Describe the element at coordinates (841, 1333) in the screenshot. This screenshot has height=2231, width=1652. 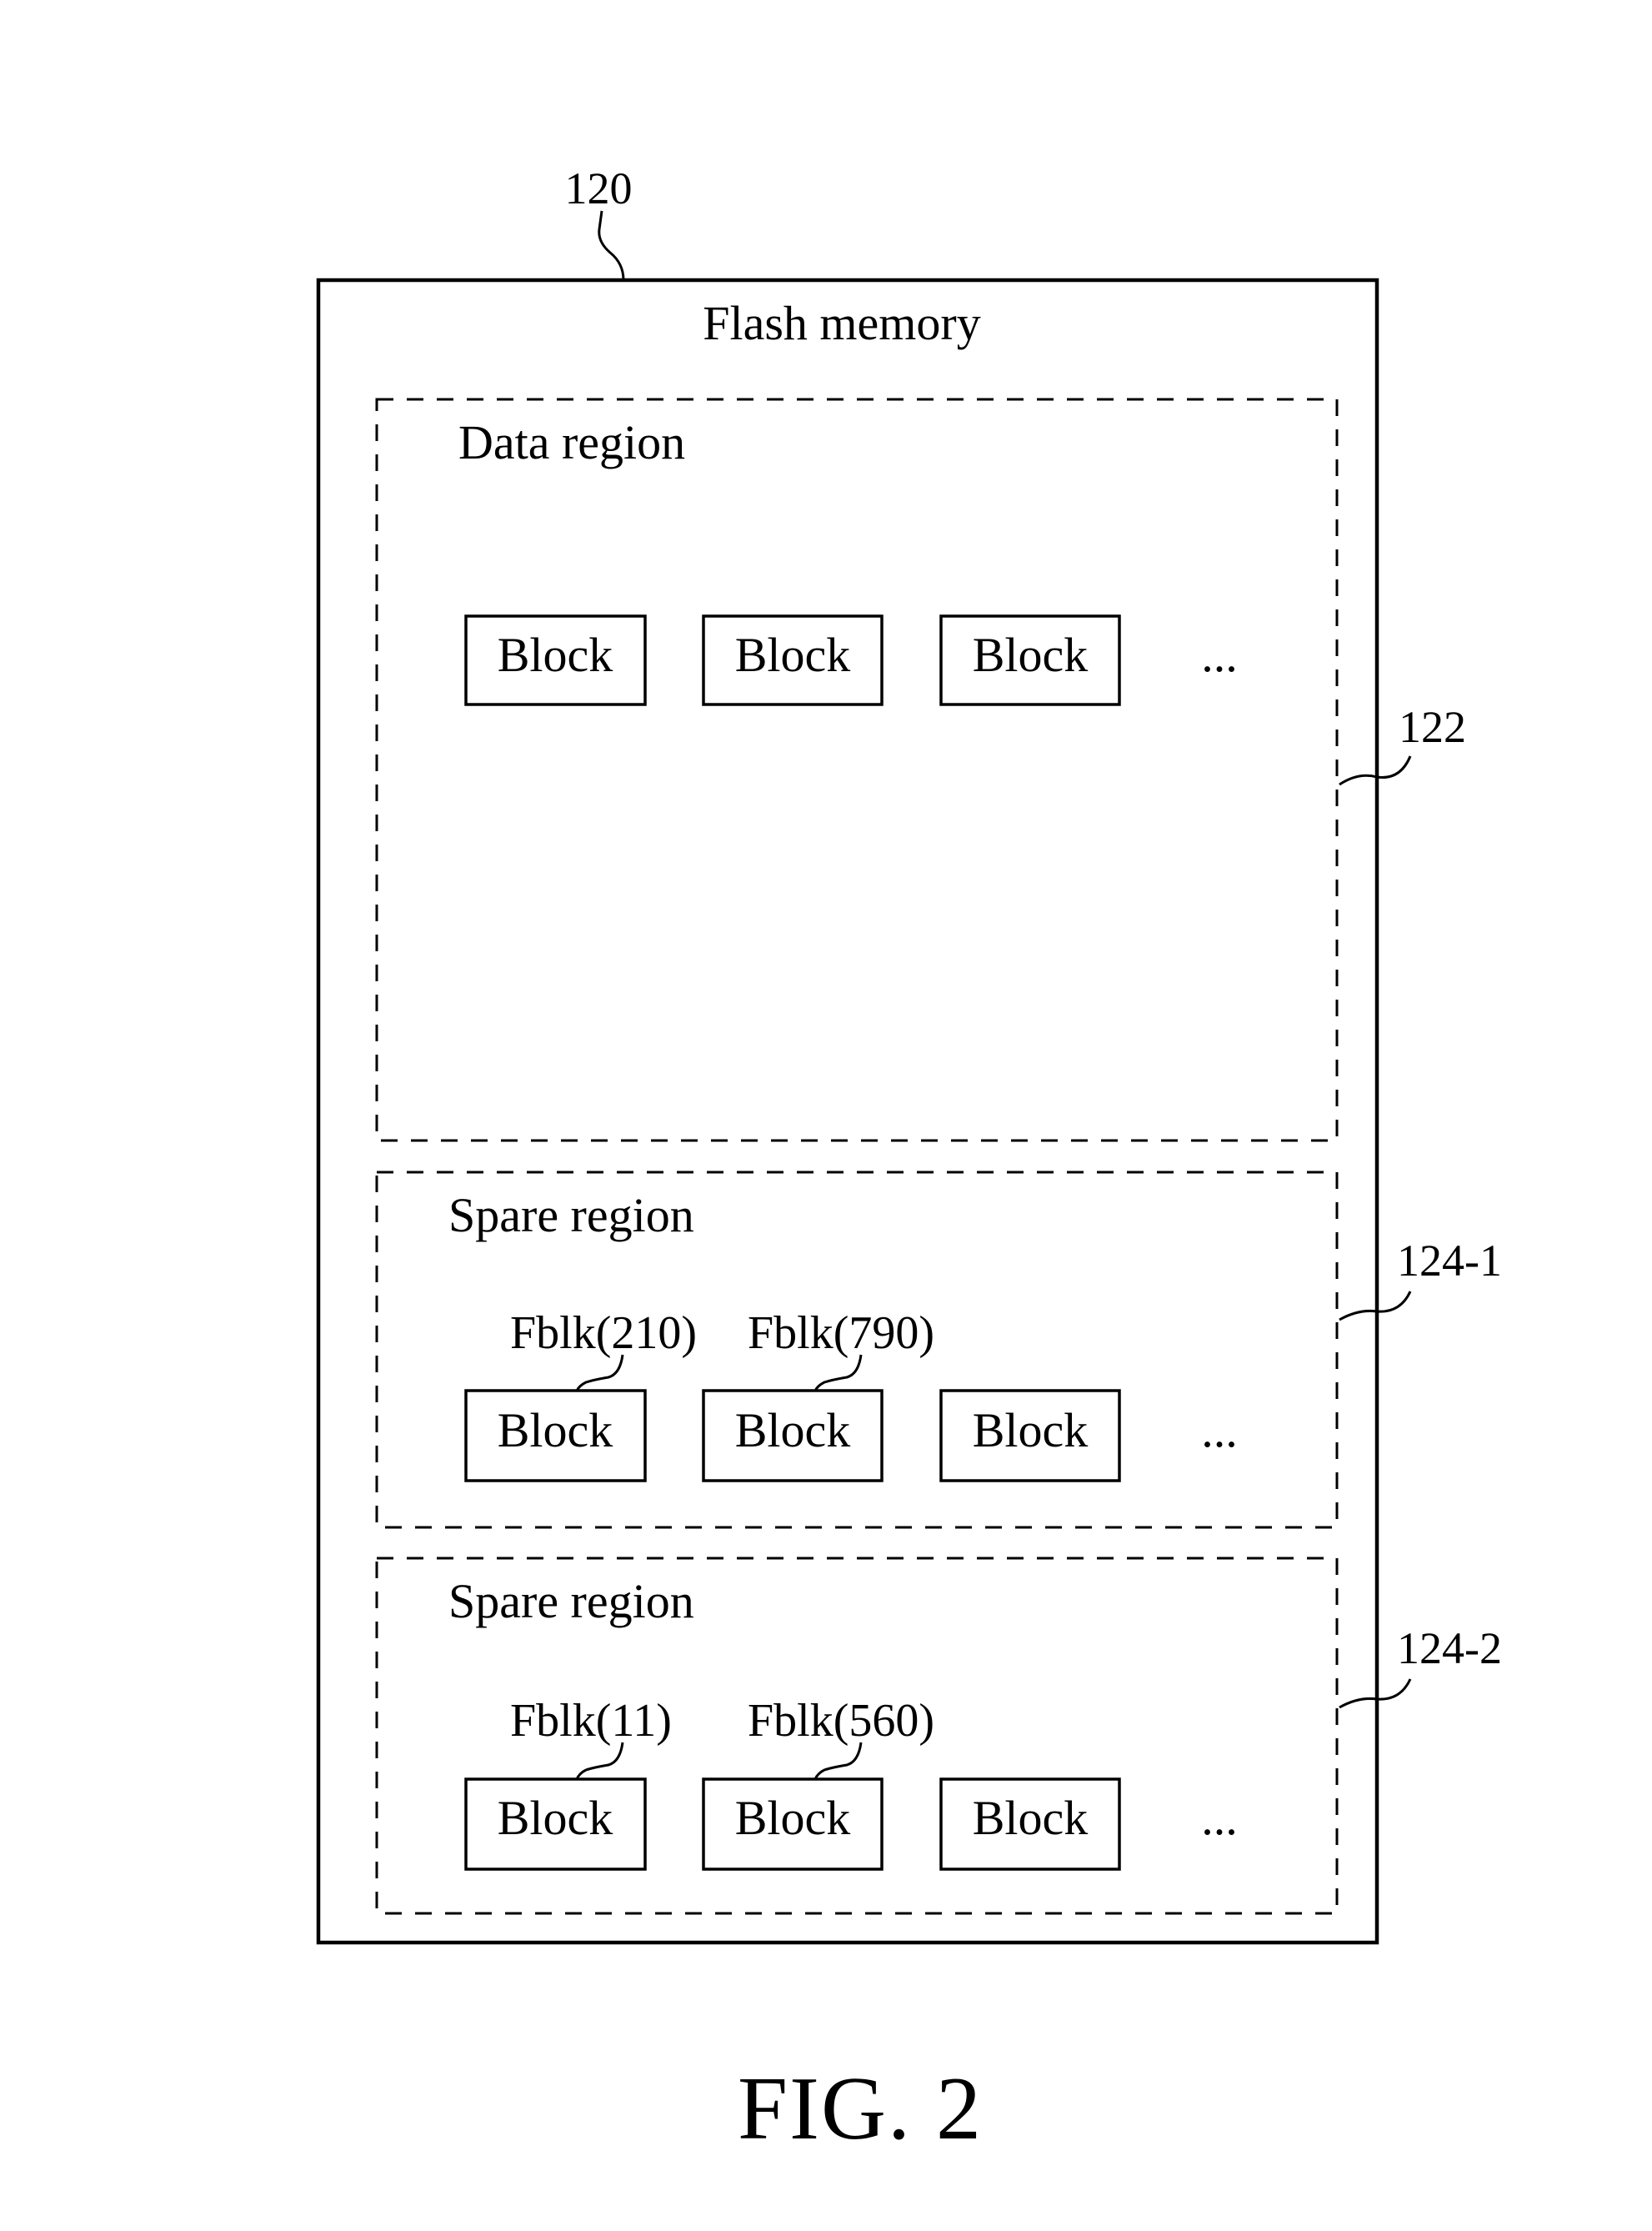
I see `free-block-tag: Fblk(790)` at that location.